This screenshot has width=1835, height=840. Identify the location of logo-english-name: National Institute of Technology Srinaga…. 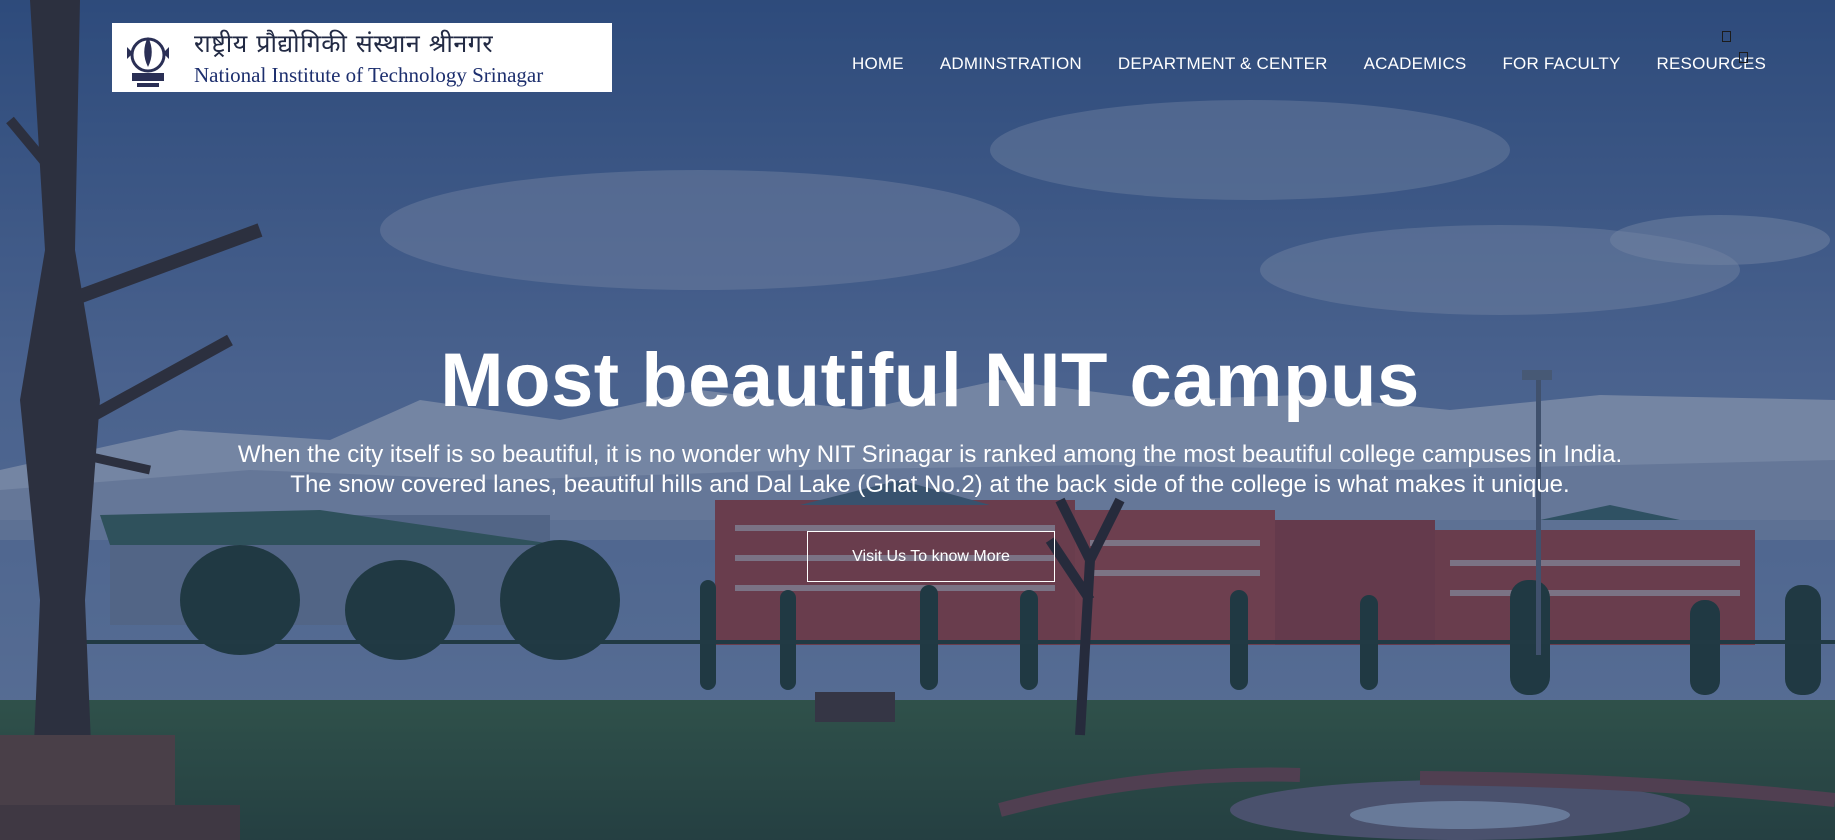
(369, 74).